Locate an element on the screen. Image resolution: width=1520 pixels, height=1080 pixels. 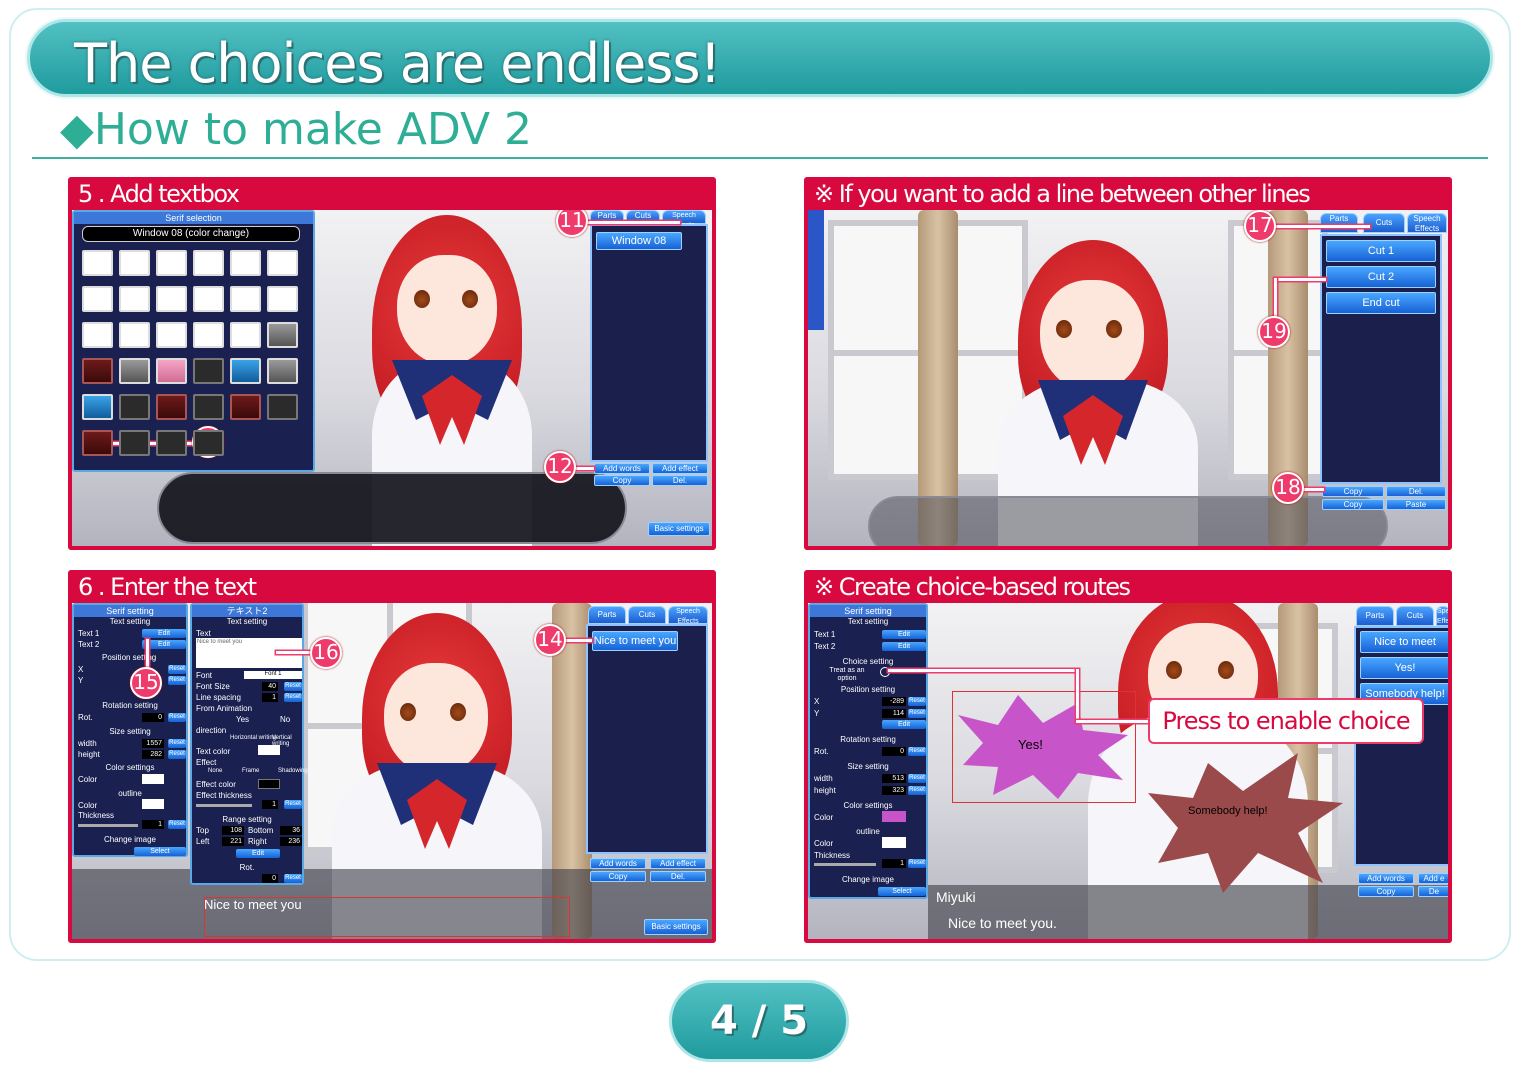
range-edit-button: Edit is located at coordinates (258, 853).